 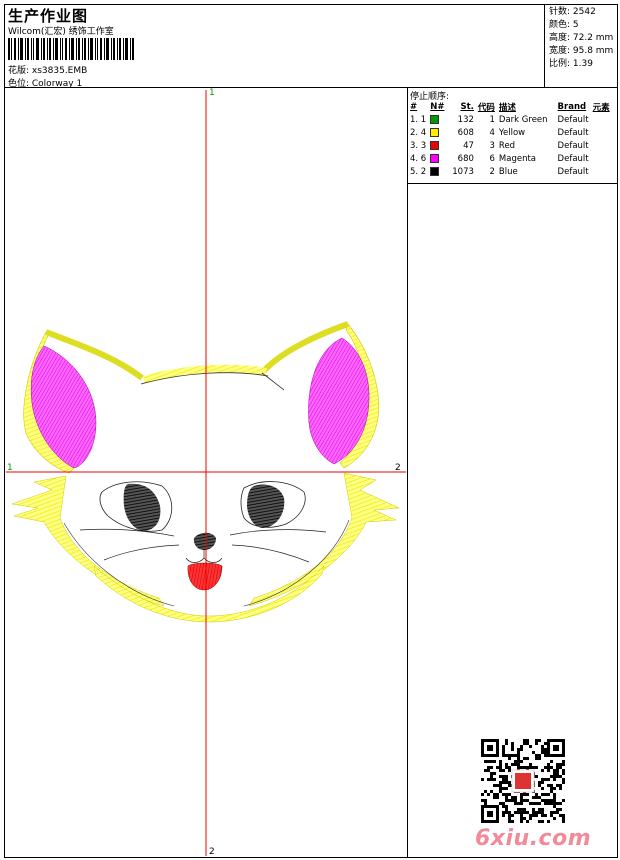 What do you see at coordinates (418, 158) in the screenshot?
I see `stop-num: 4. 6` at bounding box center [418, 158].